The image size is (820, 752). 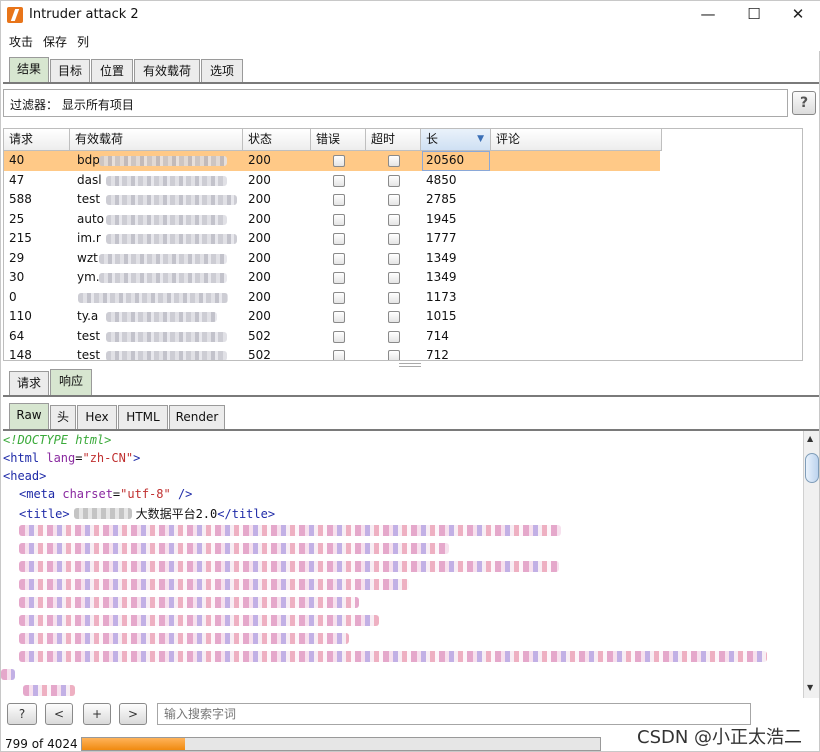 What do you see at coordinates (480, 139) in the screenshot?
I see `sort-desc-icon: ▼` at bounding box center [480, 139].